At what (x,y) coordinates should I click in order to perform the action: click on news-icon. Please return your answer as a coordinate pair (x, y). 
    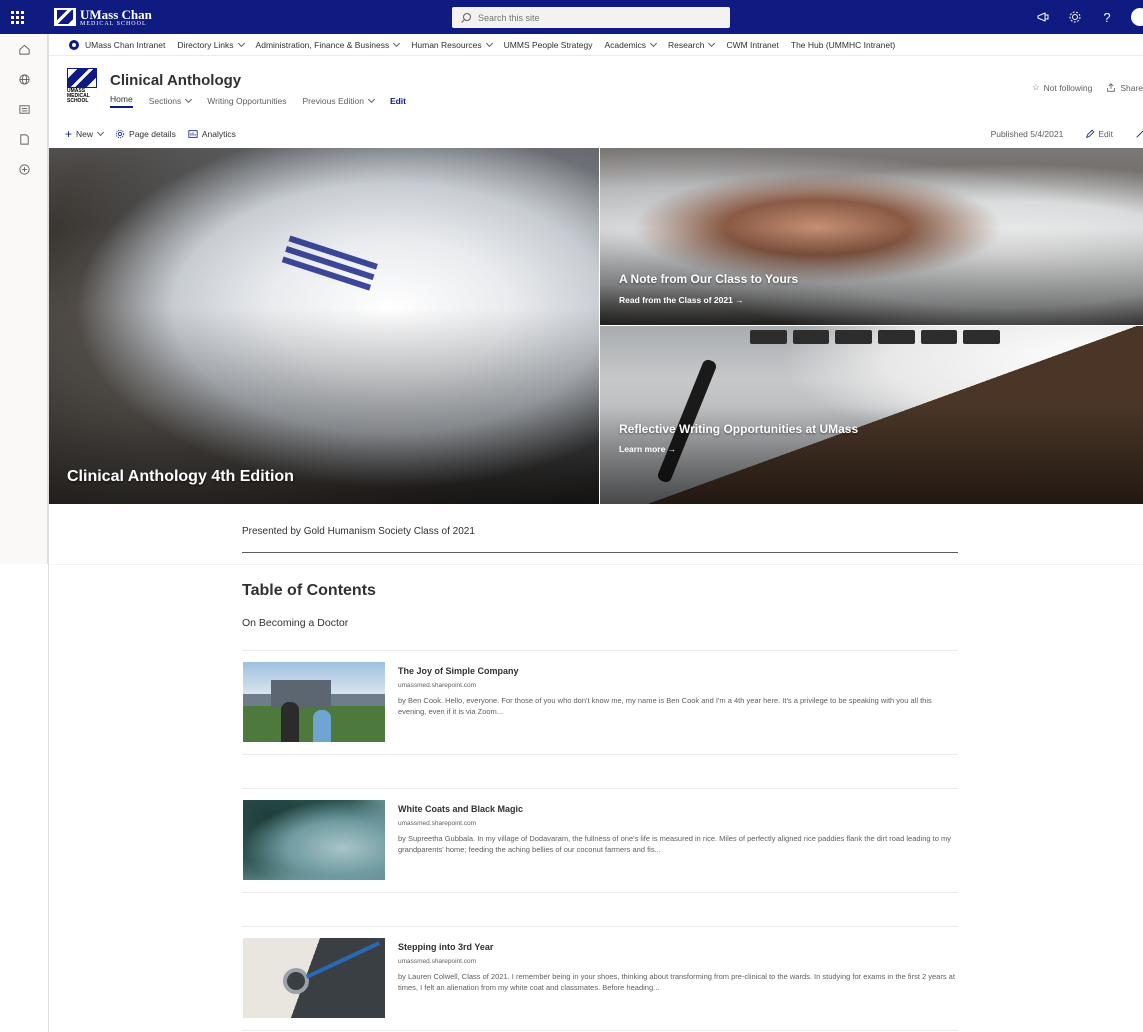
    Looking at the image, I should click on (24, 109).